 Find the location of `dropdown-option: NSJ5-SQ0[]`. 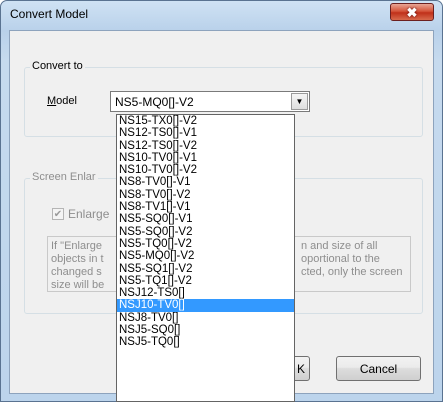

dropdown-option: NSJ5-SQ0[] is located at coordinates (205, 330).